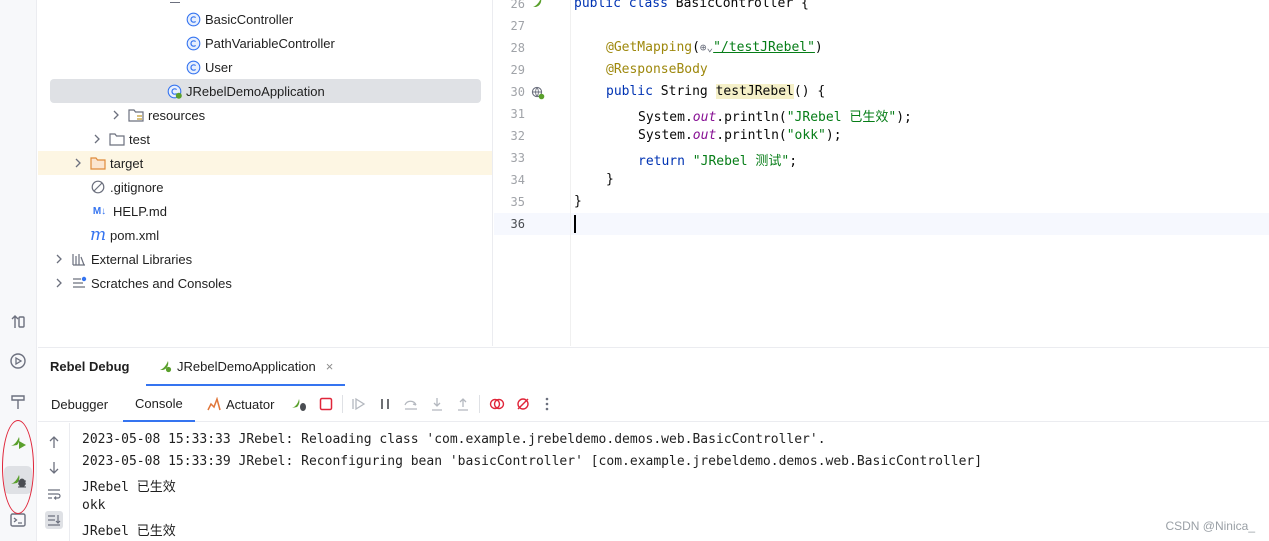 The width and height of the screenshot is (1269, 541). What do you see at coordinates (260, 43) in the screenshot?
I see `tree-item-pathvariablecontroller: PathVariableController` at bounding box center [260, 43].